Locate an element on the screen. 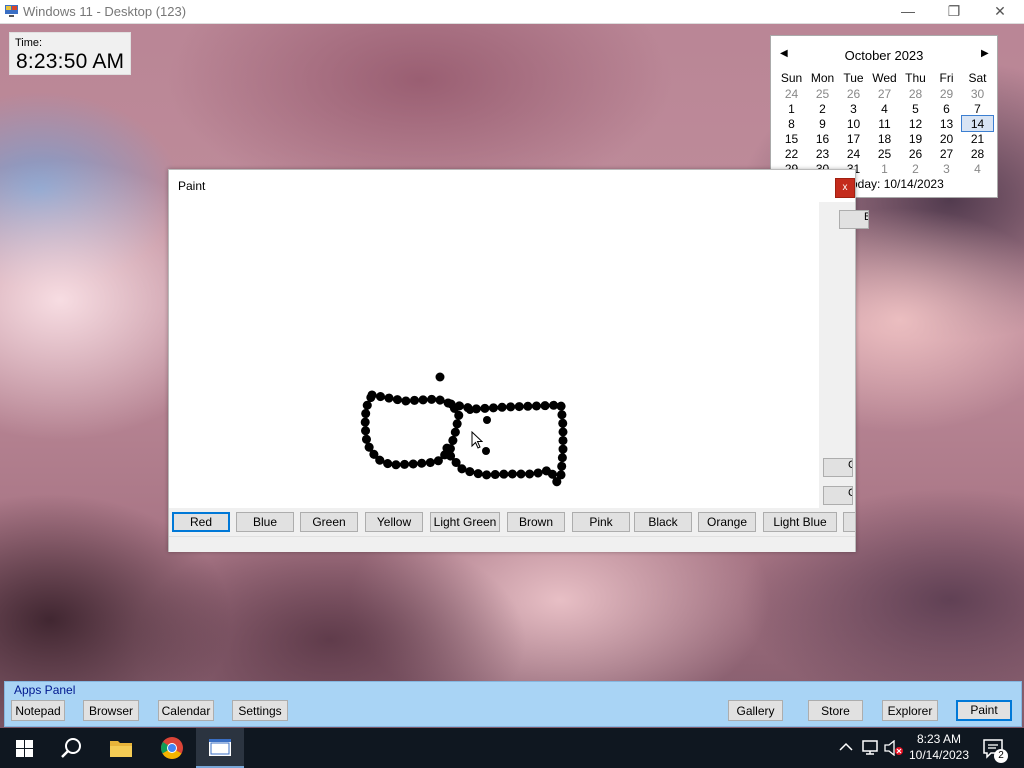  host-title-bar: Windows 11 - Desktop (123) — ❐ ✕ is located at coordinates (512, 12).